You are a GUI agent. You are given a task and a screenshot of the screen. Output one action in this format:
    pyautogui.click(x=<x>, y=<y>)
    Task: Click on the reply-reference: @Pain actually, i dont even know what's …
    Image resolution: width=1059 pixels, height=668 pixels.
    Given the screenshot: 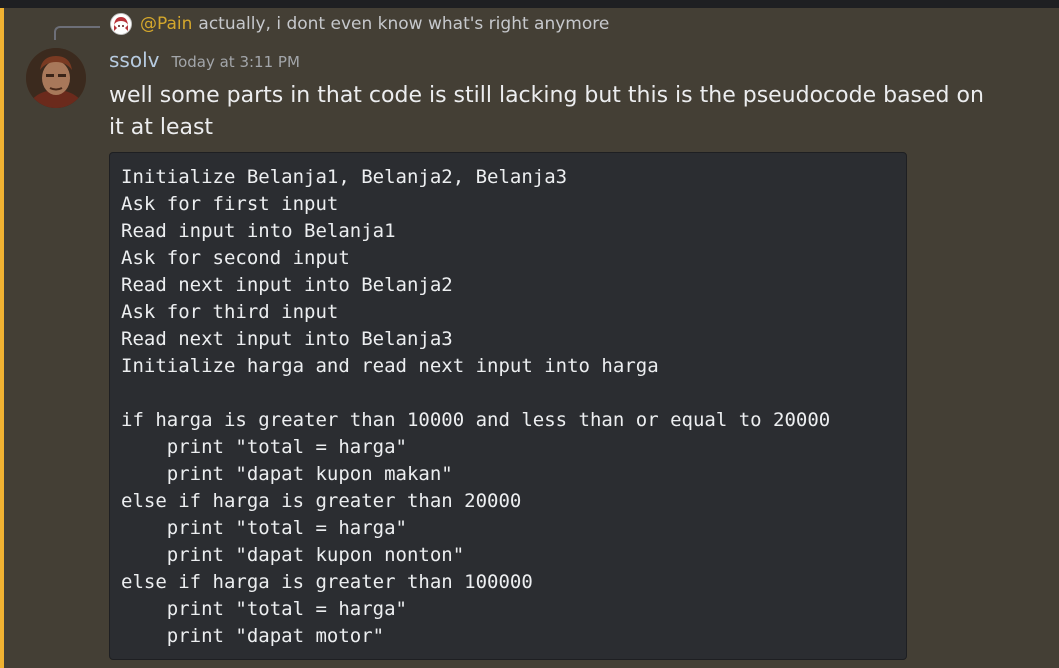 What is the action you would take?
    pyautogui.click(x=359, y=24)
    